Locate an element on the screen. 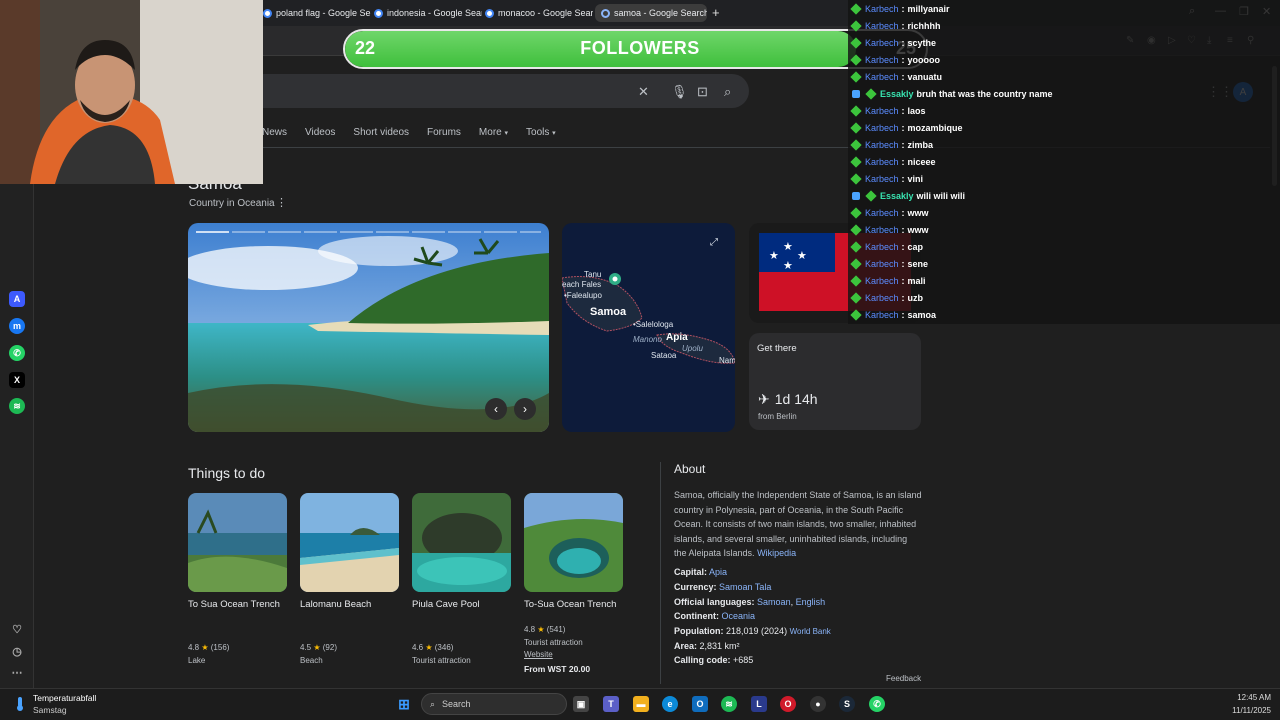  website-link: Website is located at coordinates (573, 654).